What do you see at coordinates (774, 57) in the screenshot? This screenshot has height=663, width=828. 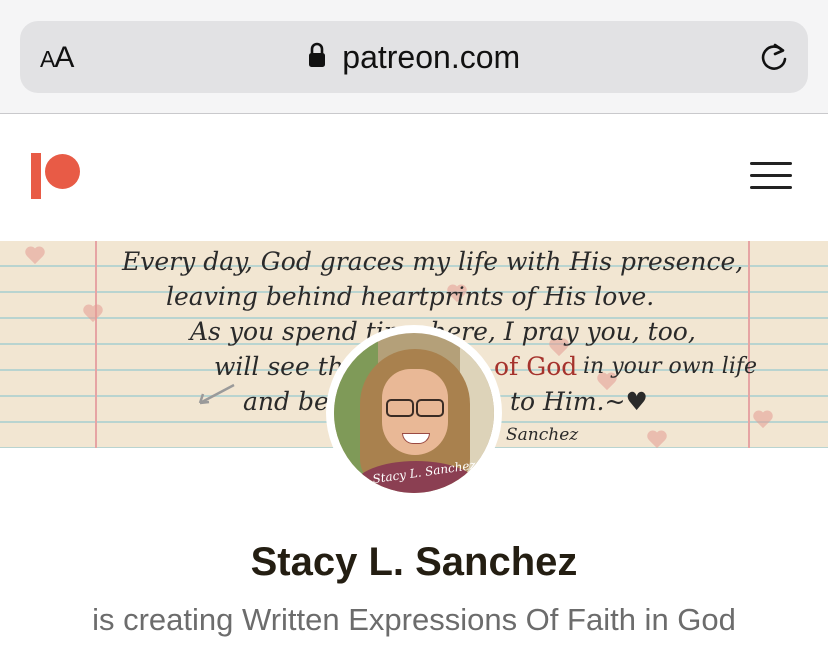 I see `reload-icon` at bounding box center [774, 57].